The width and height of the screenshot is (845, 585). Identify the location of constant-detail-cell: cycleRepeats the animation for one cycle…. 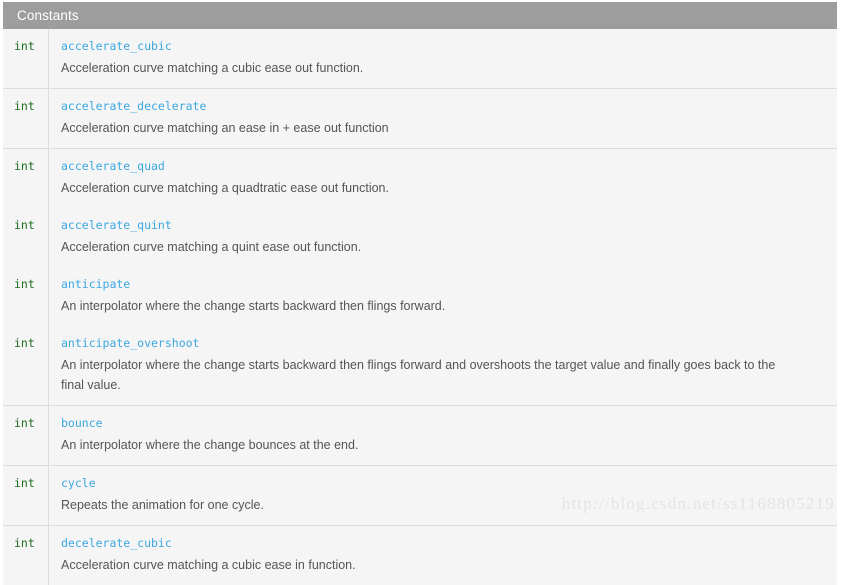
(443, 496).